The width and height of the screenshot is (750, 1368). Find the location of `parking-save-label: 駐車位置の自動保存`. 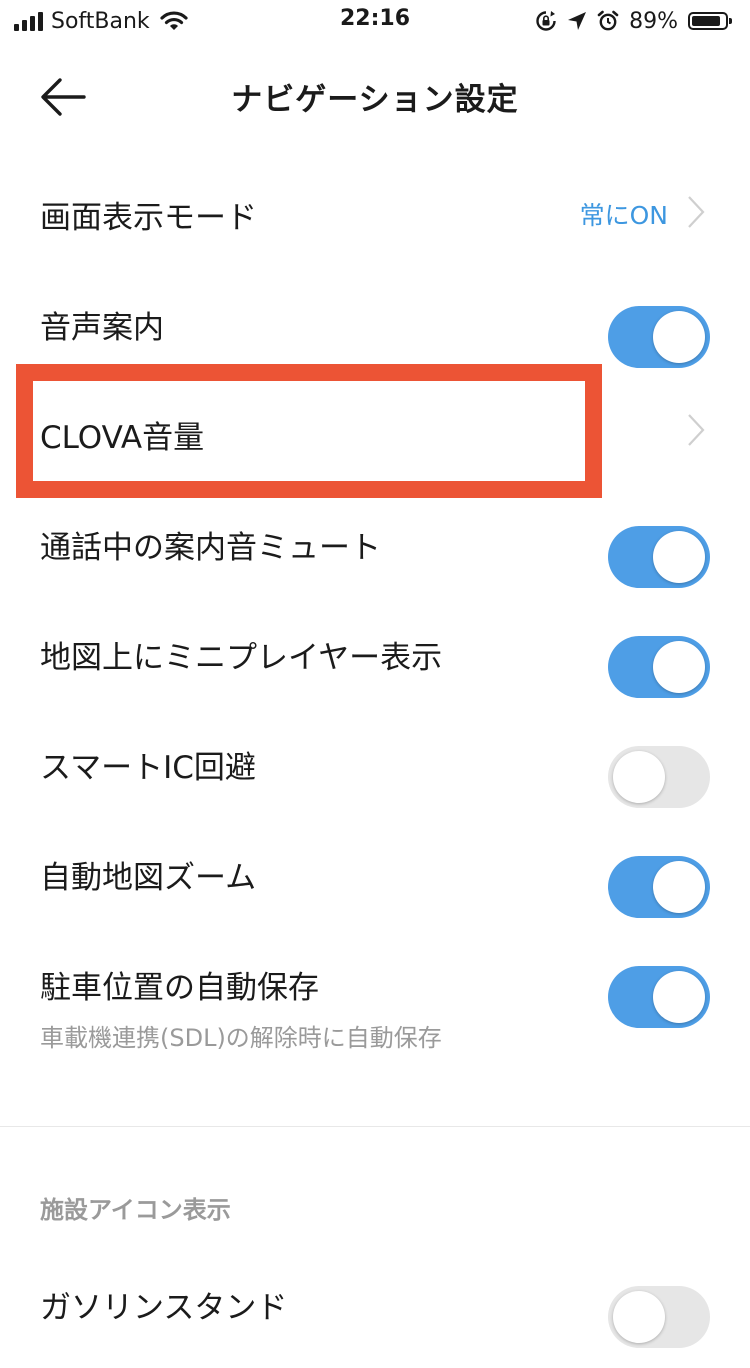

parking-save-label: 駐車位置の自動保存 is located at coordinates (179, 988).